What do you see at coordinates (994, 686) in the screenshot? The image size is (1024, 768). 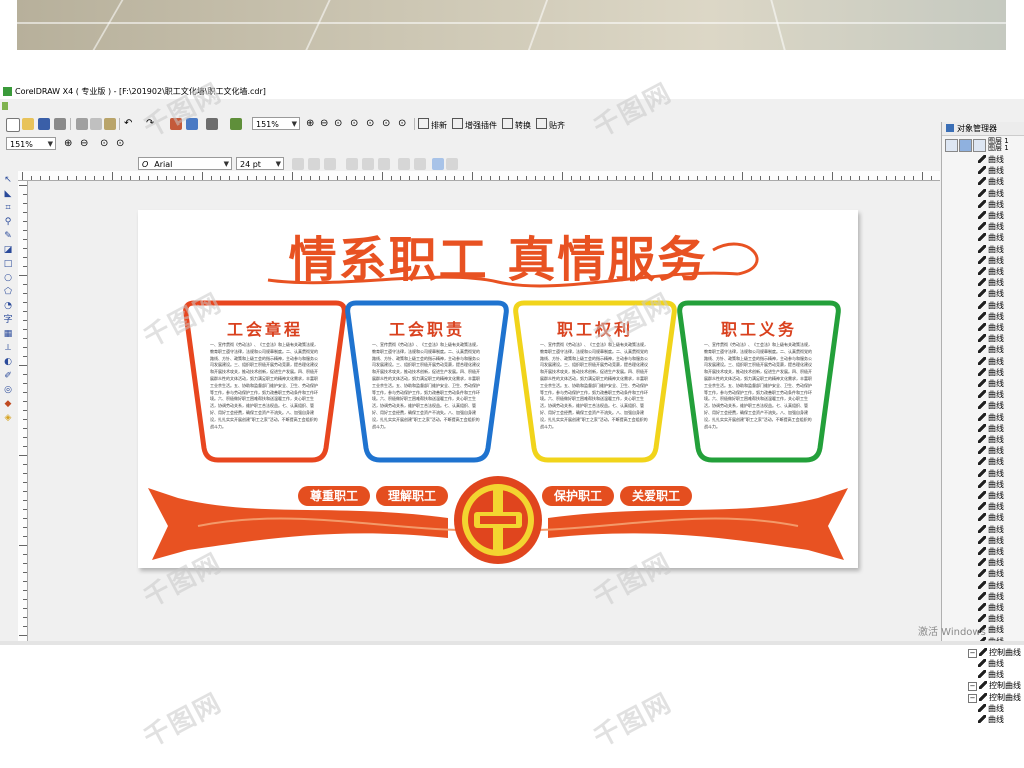 I see `object-group-row: − 控制曲线` at bounding box center [994, 686].